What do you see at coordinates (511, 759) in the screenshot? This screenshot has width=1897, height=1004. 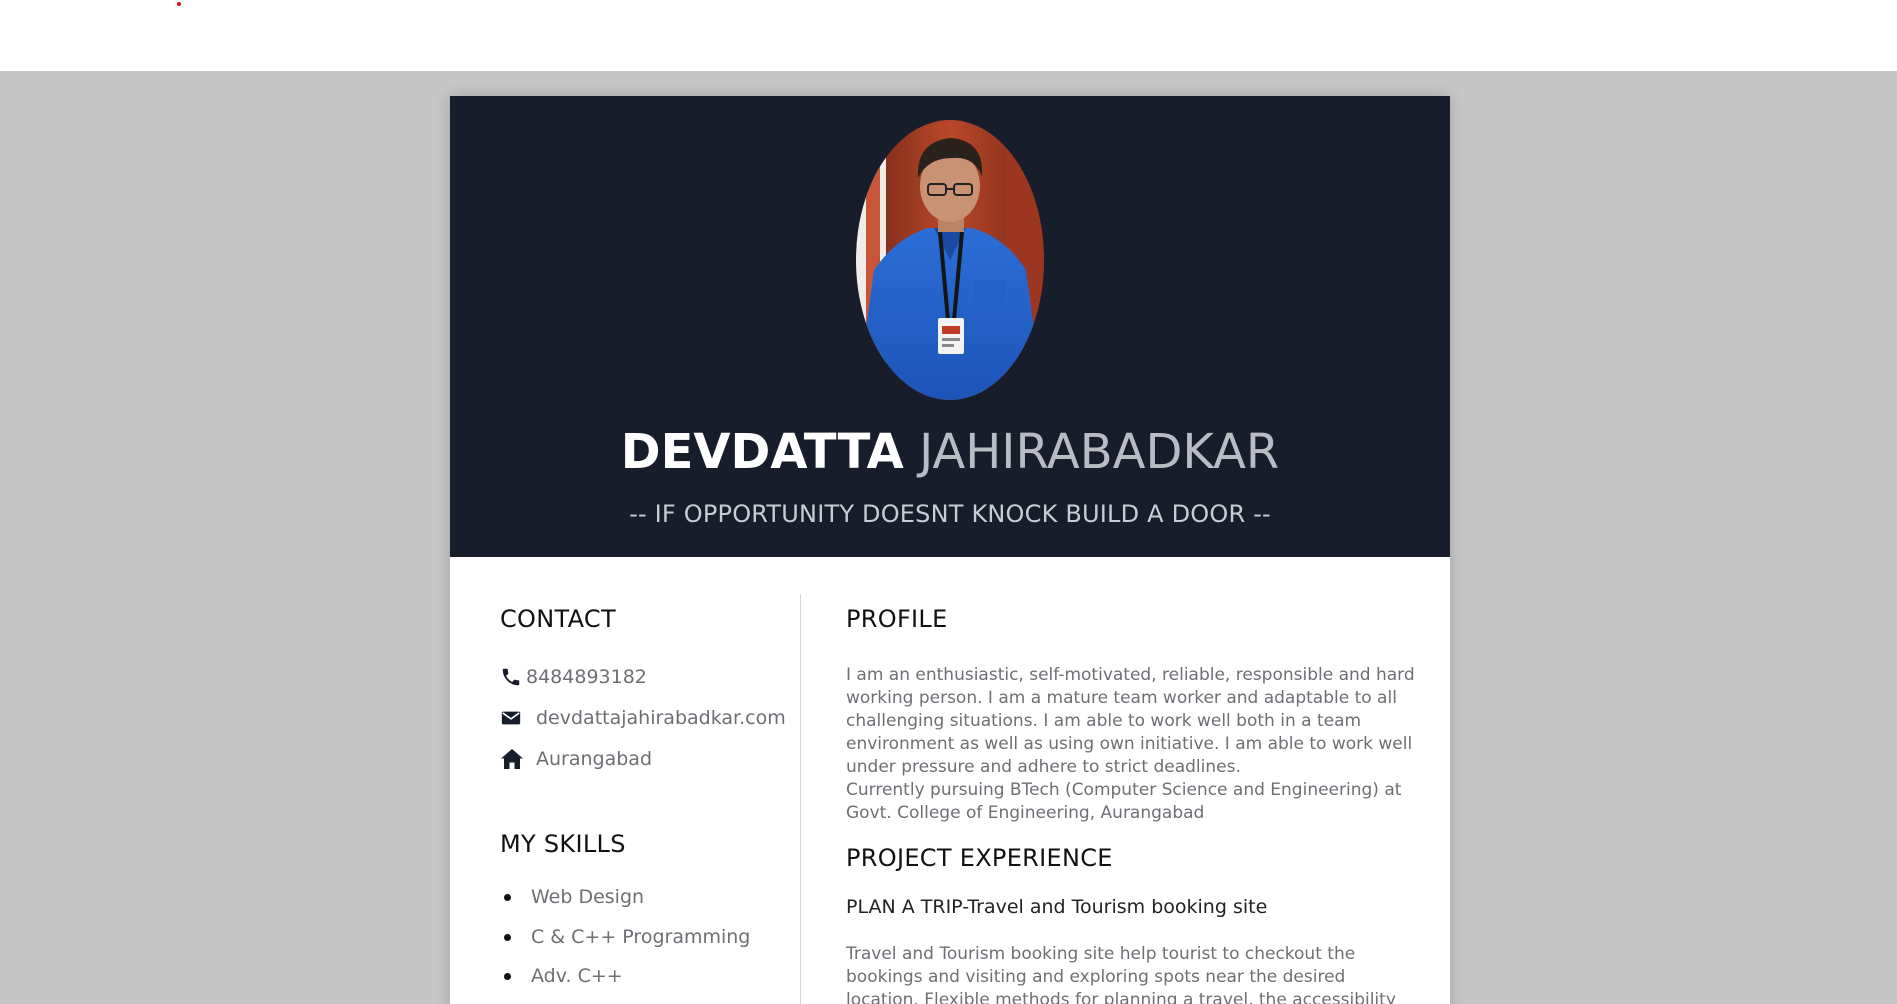 I see `home-icon` at bounding box center [511, 759].